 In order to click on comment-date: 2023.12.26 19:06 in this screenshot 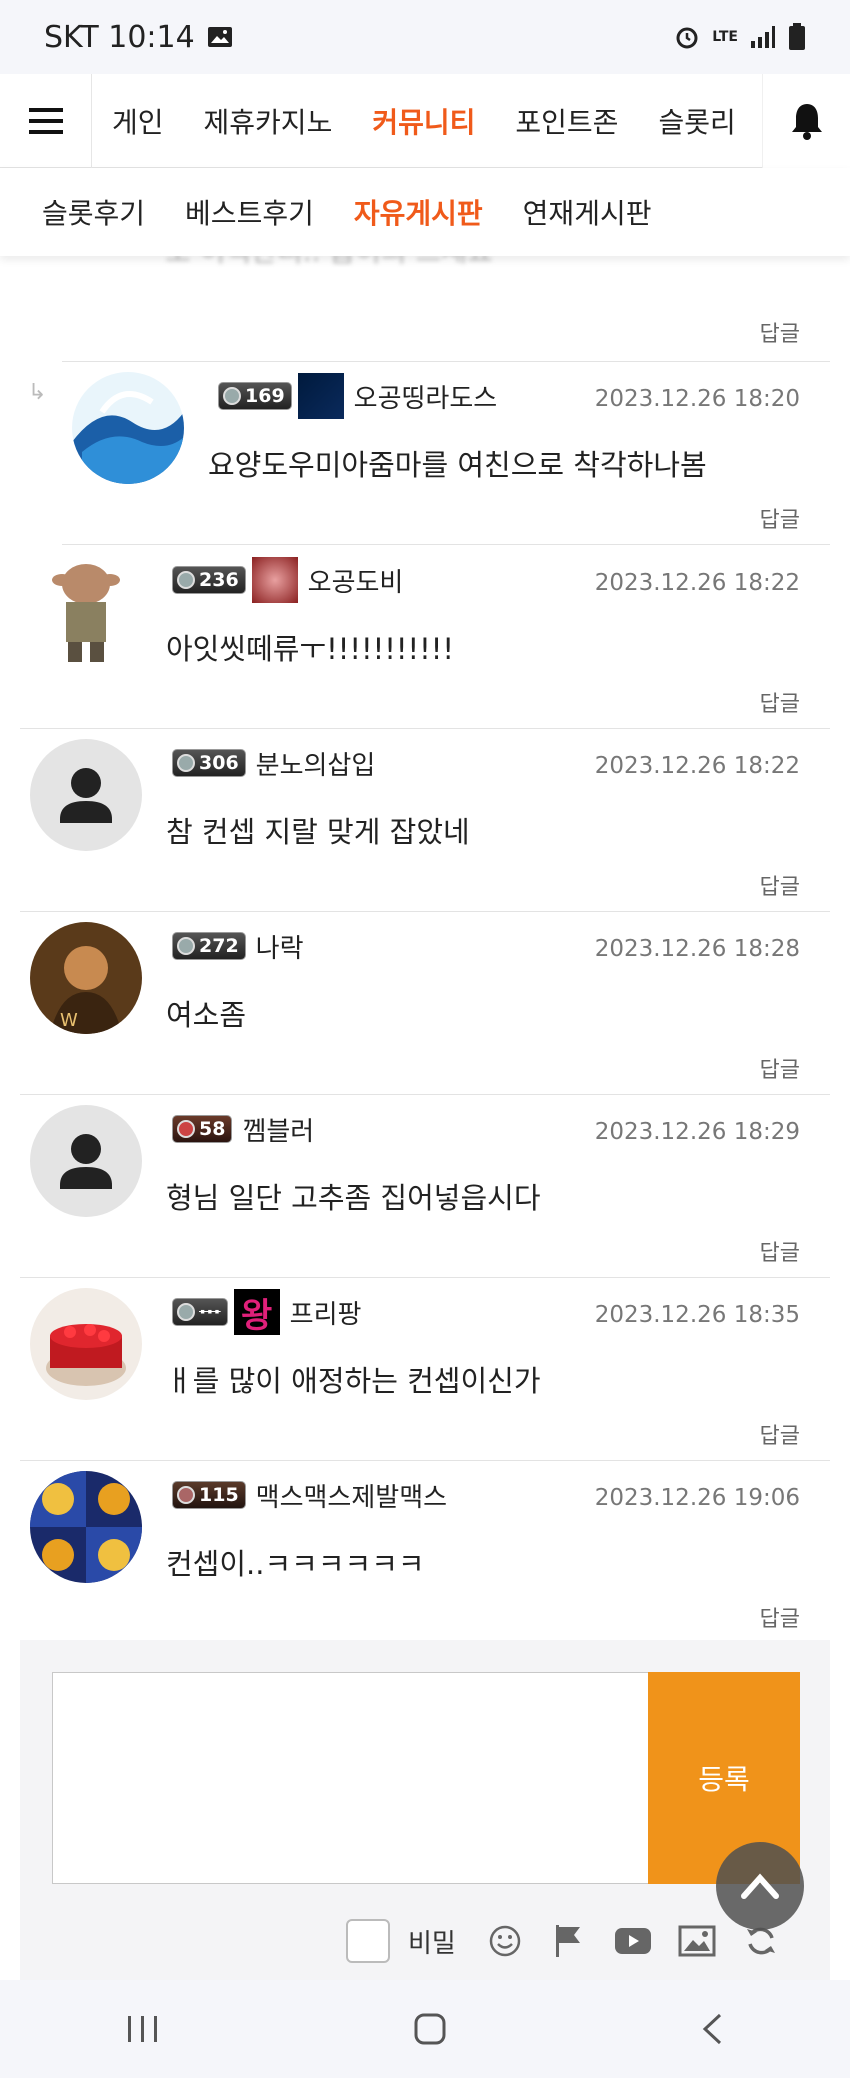, I will do `click(697, 1498)`.